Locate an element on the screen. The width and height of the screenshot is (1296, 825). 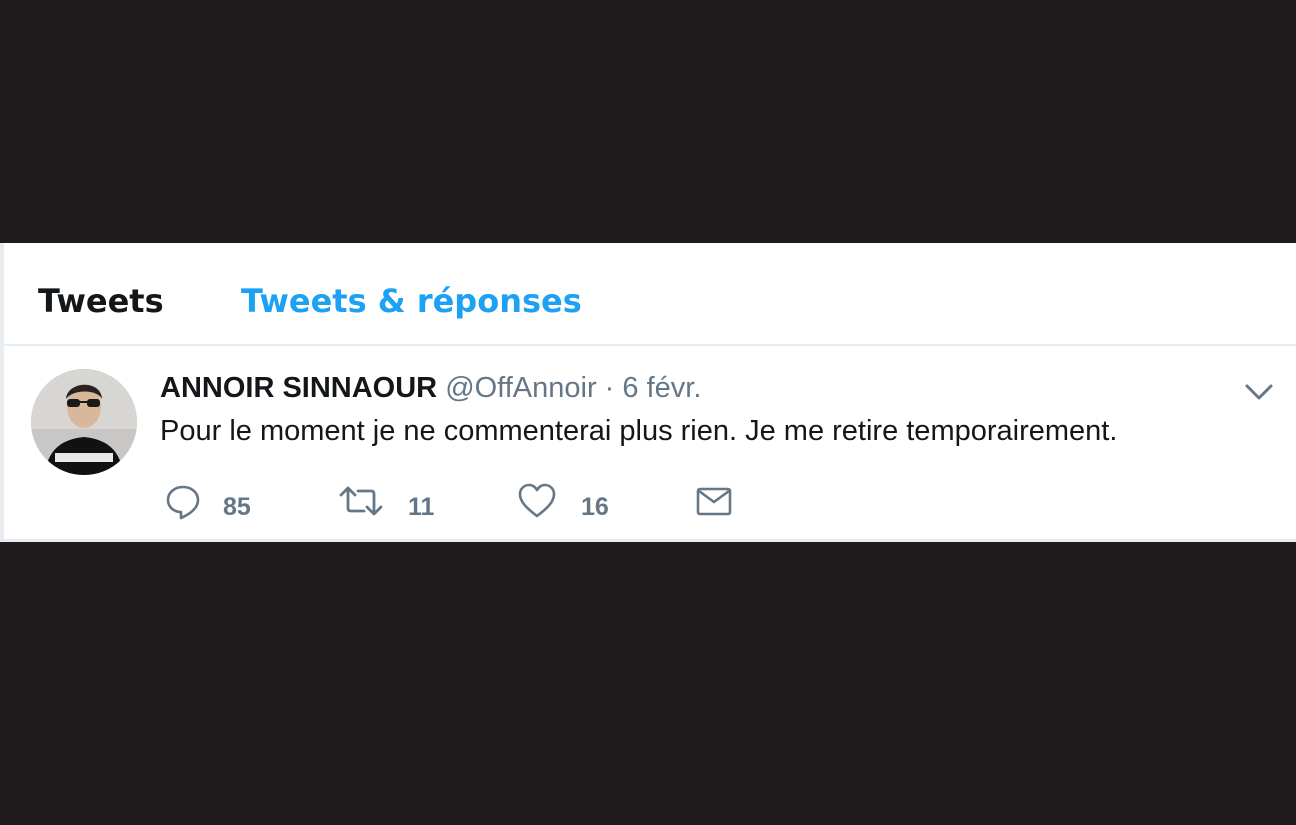
tweet-date: 6 févr. is located at coordinates (661, 388).